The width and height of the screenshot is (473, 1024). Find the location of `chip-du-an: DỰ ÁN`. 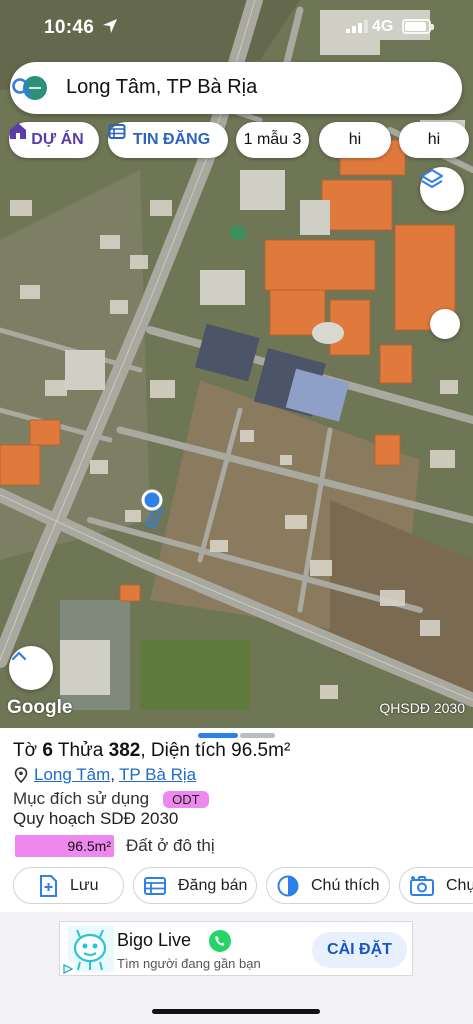

chip-du-an: DỰ ÁN is located at coordinates (54, 140).